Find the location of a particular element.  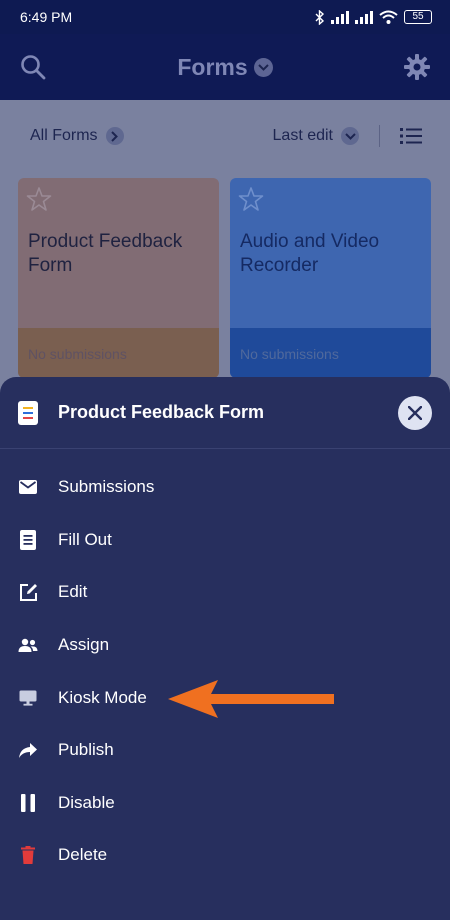

menu-item-label: Assign is located at coordinates (84, 645).